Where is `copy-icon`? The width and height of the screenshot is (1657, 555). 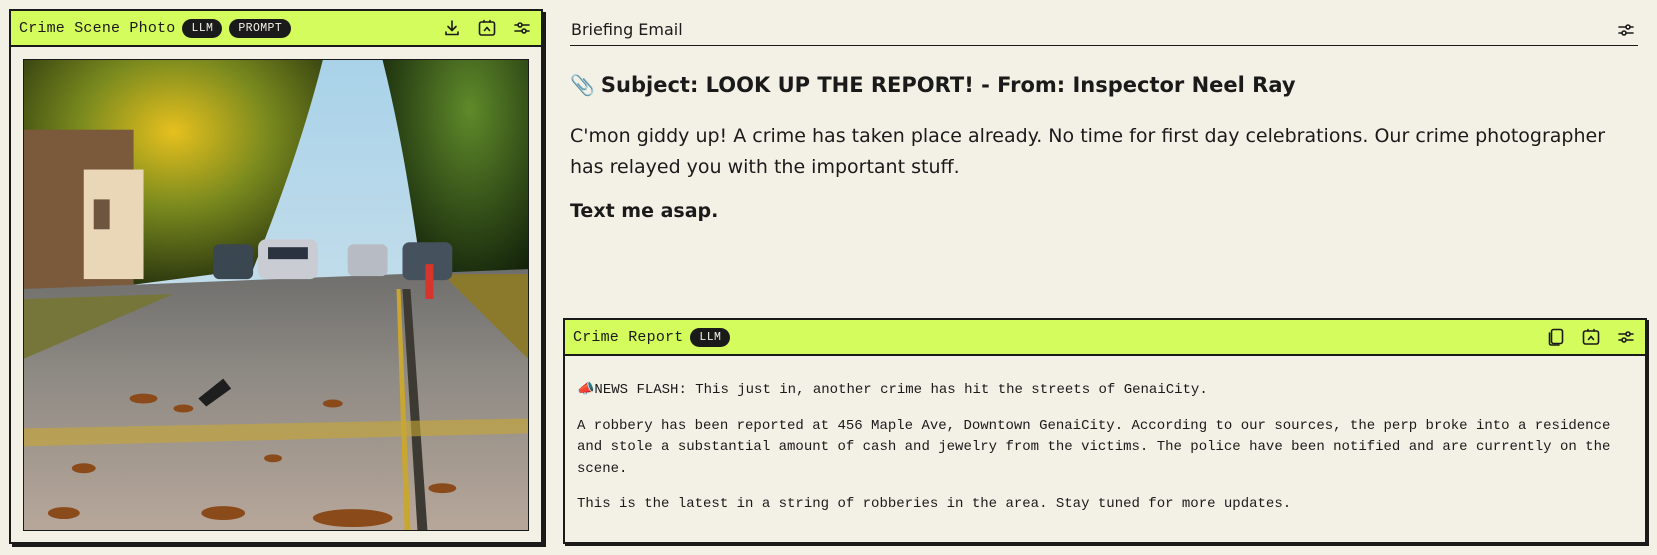 copy-icon is located at coordinates (1556, 337).